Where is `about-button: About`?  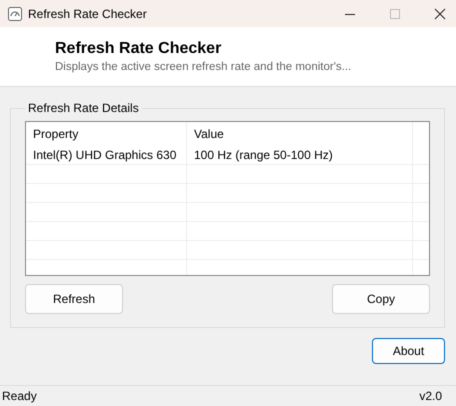
about-button: About is located at coordinates (408, 351).